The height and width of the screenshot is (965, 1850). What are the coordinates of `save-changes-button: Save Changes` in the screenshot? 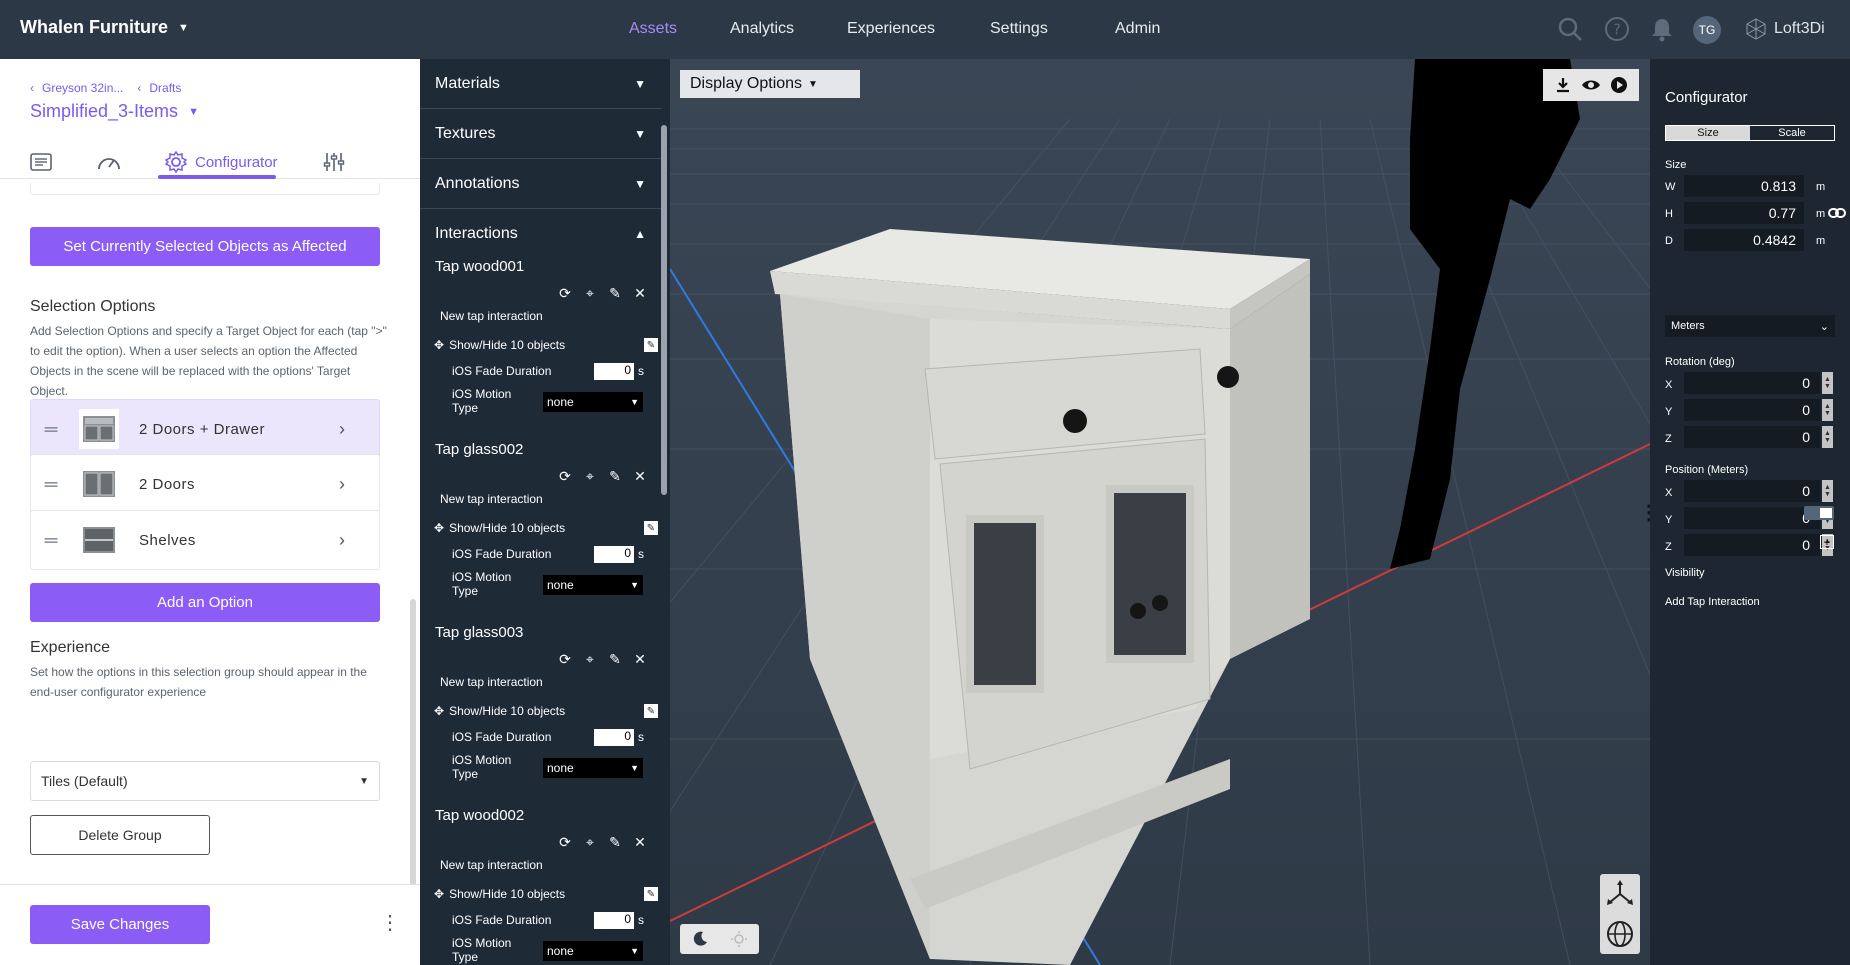 It's located at (120, 924).